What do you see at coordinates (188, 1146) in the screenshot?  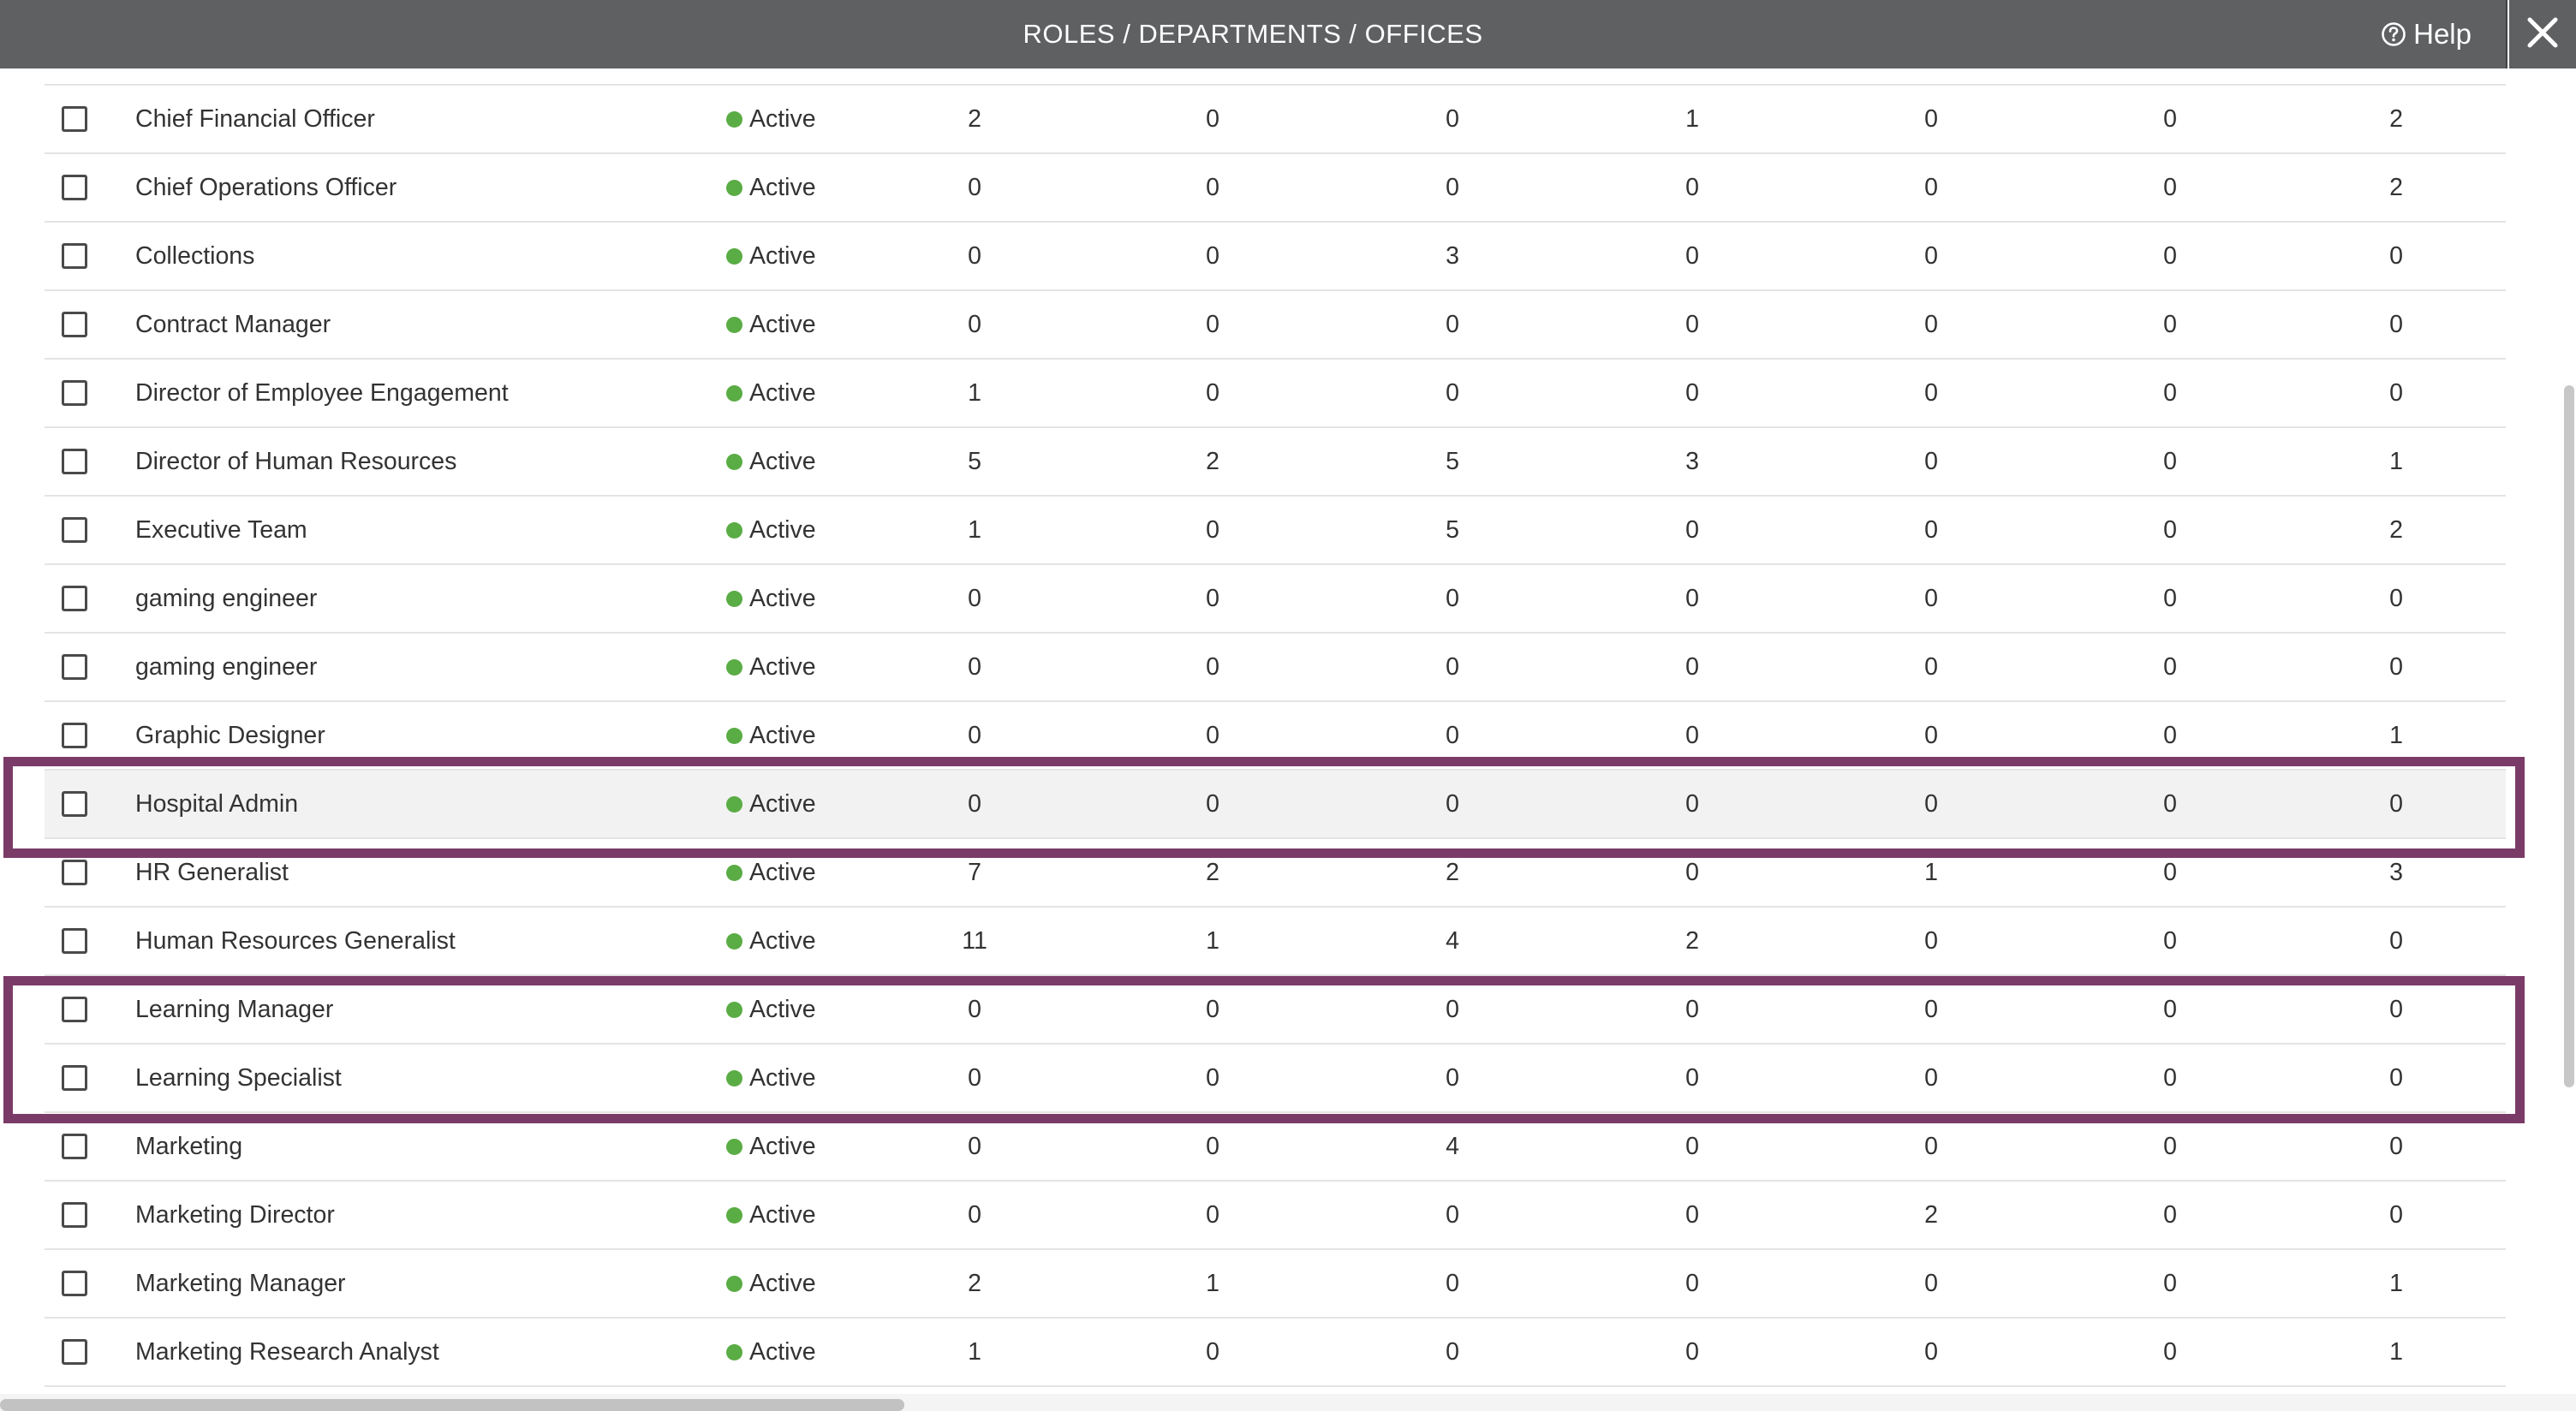 I see `role-name: Marketing` at bounding box center [188, 1146].